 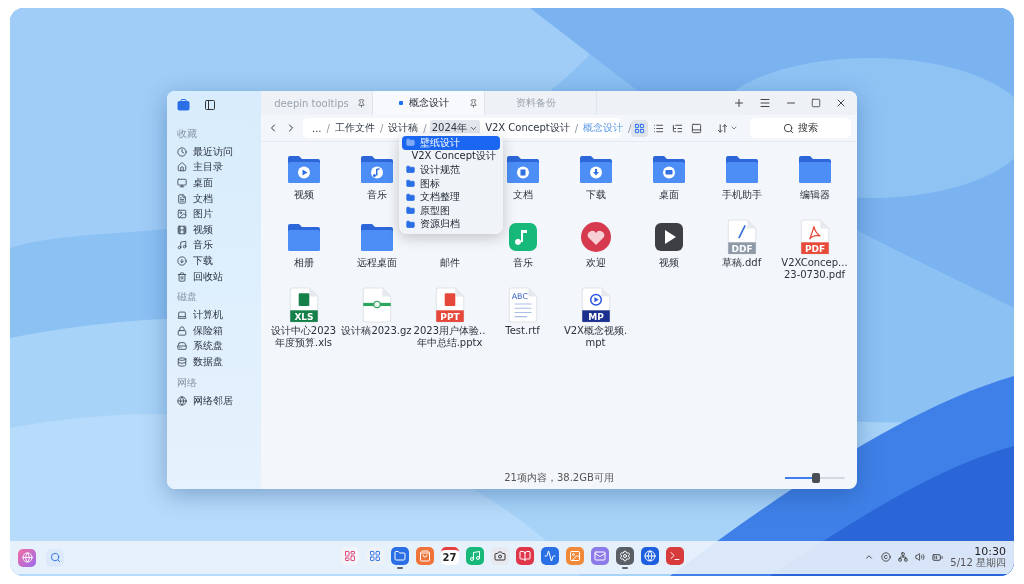 What do you see at coordinates (183, 105) in the screenshot?
I see `briefcase-icon` at bounding box center [183, 105].